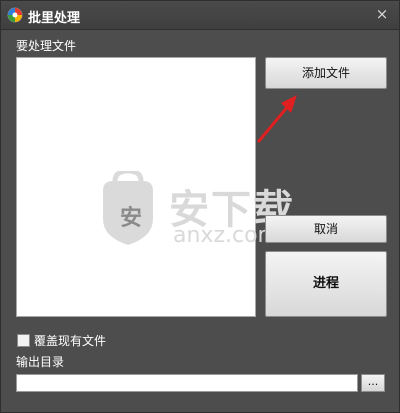  What do you see at coordinates (200, 15) in the screenshot?
I see `title-bar: 批里处理 ×` at bounding box center [200, 15].